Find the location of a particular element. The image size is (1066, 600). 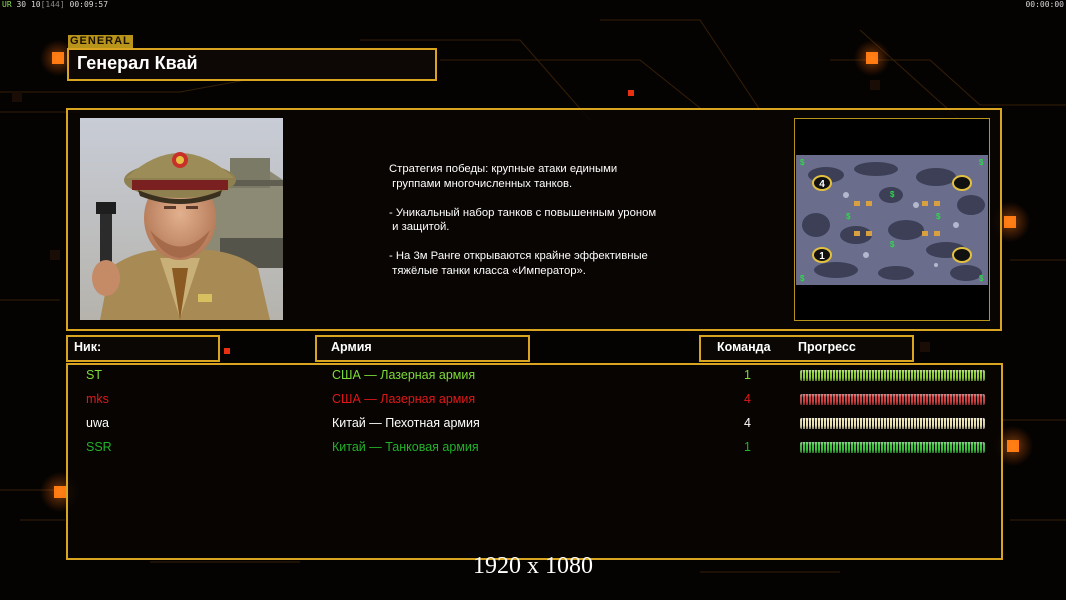

hud-value-b: [144] is located at coordinates (52, 4).